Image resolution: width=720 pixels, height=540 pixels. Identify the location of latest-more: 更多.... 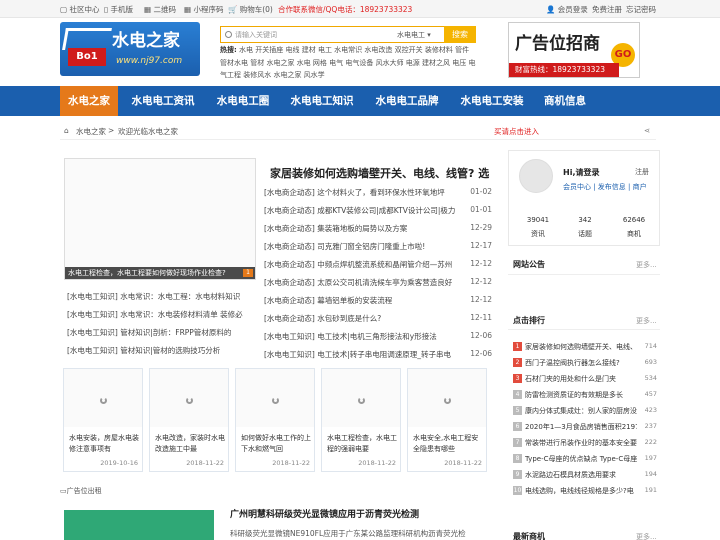
(646, 536).